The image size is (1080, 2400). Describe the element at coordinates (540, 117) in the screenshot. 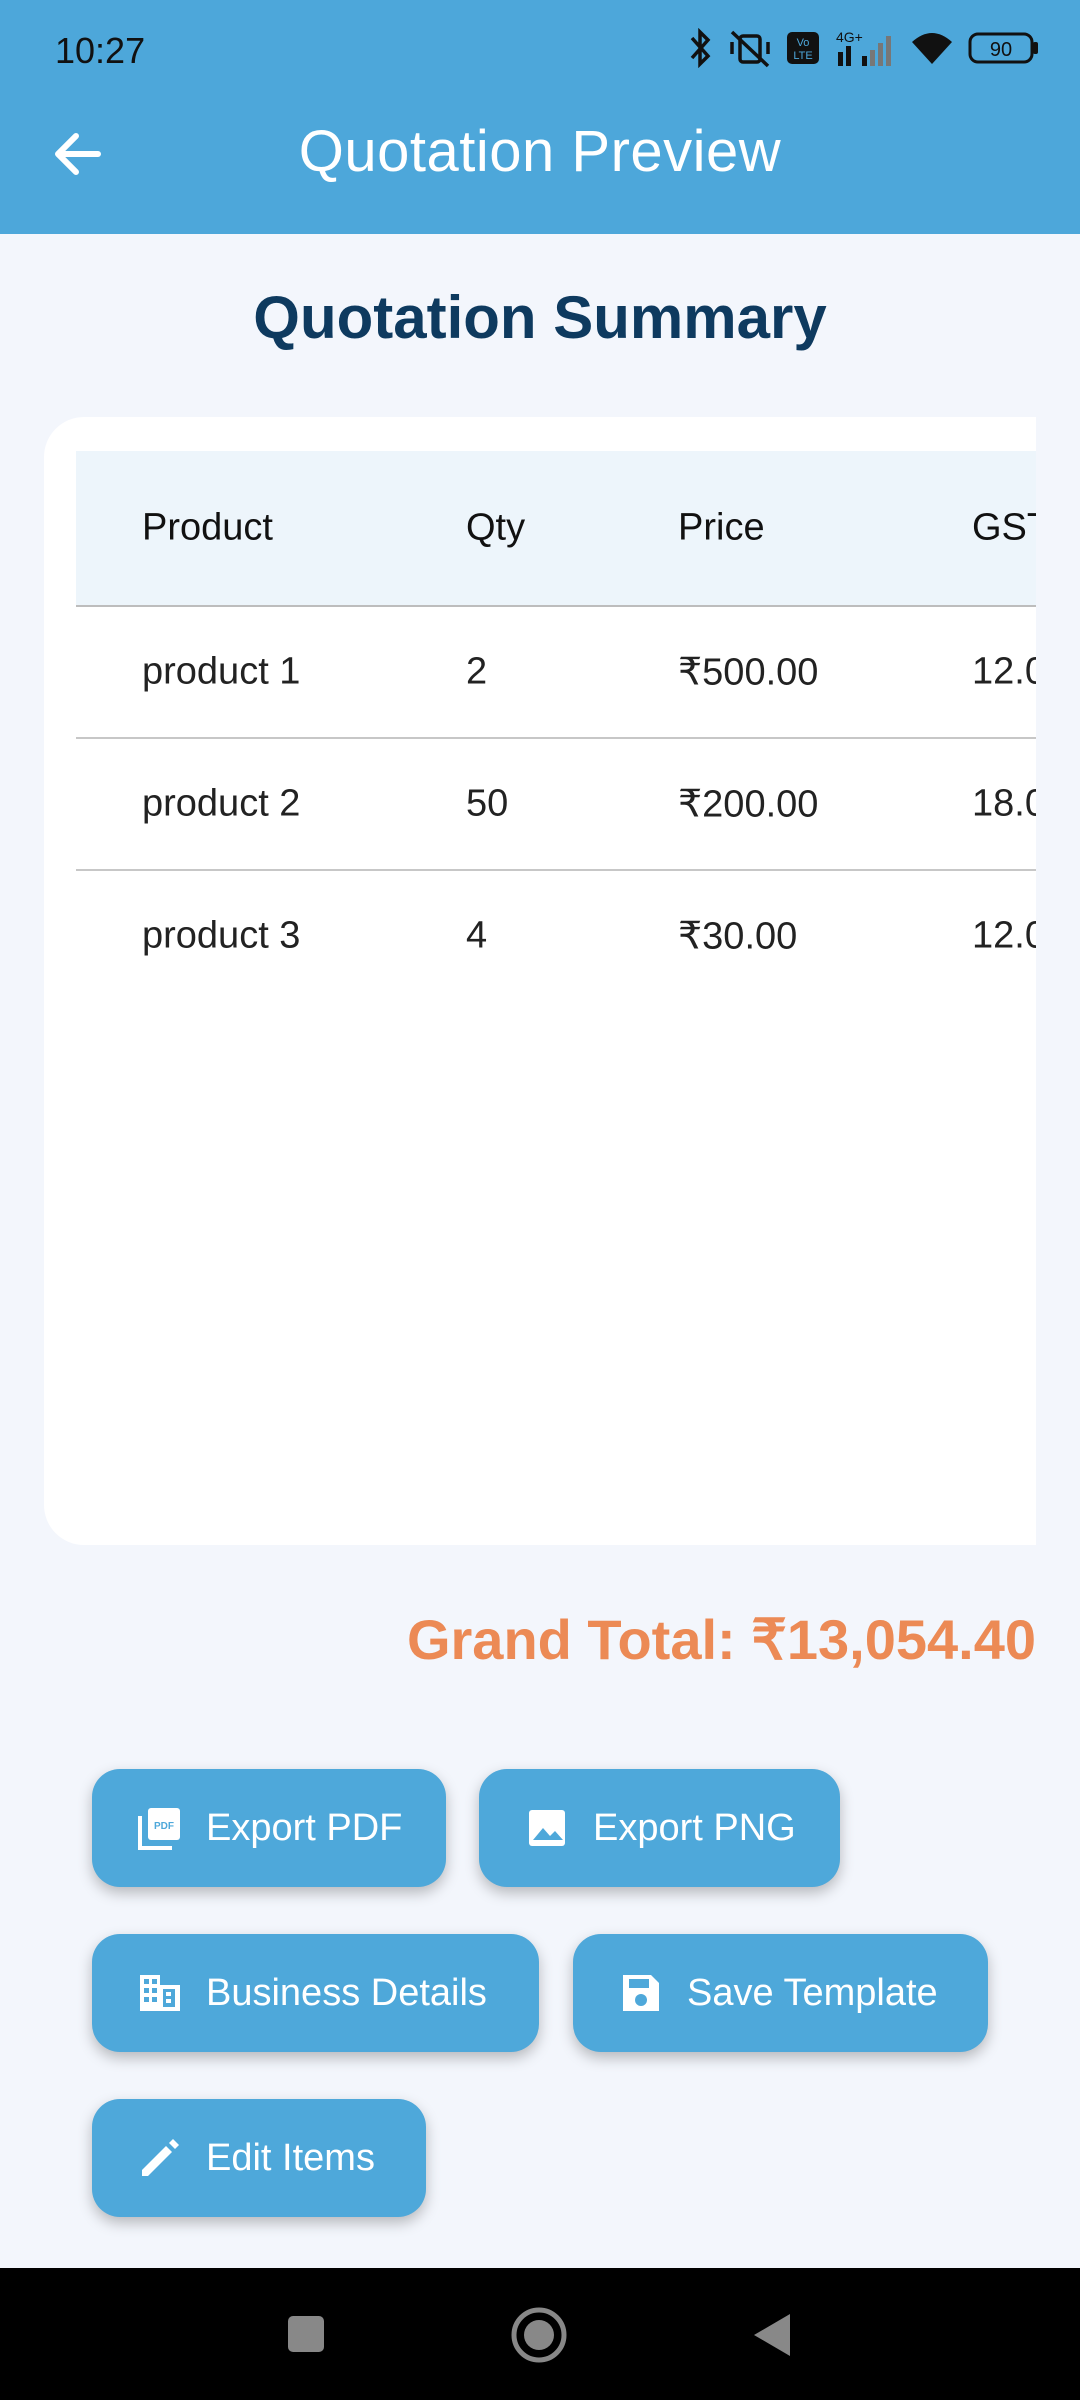

I see `app-bar: 10:27 Vo LTE 4G+ 90 Quotation Preview` at that location.